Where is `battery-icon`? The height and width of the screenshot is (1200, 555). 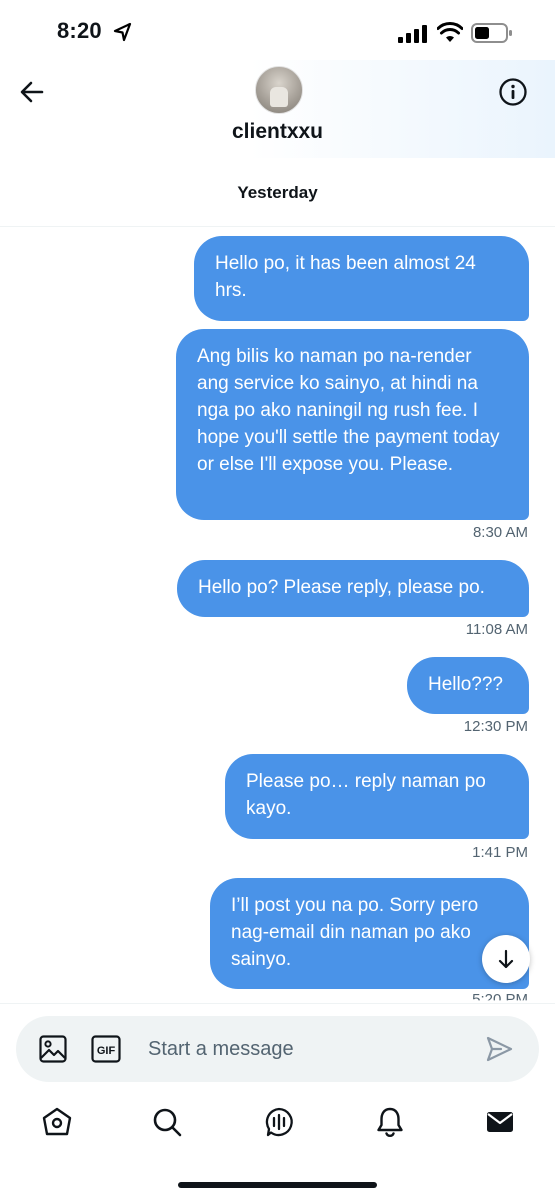
battery-icon is located at coordinates (491, 33).